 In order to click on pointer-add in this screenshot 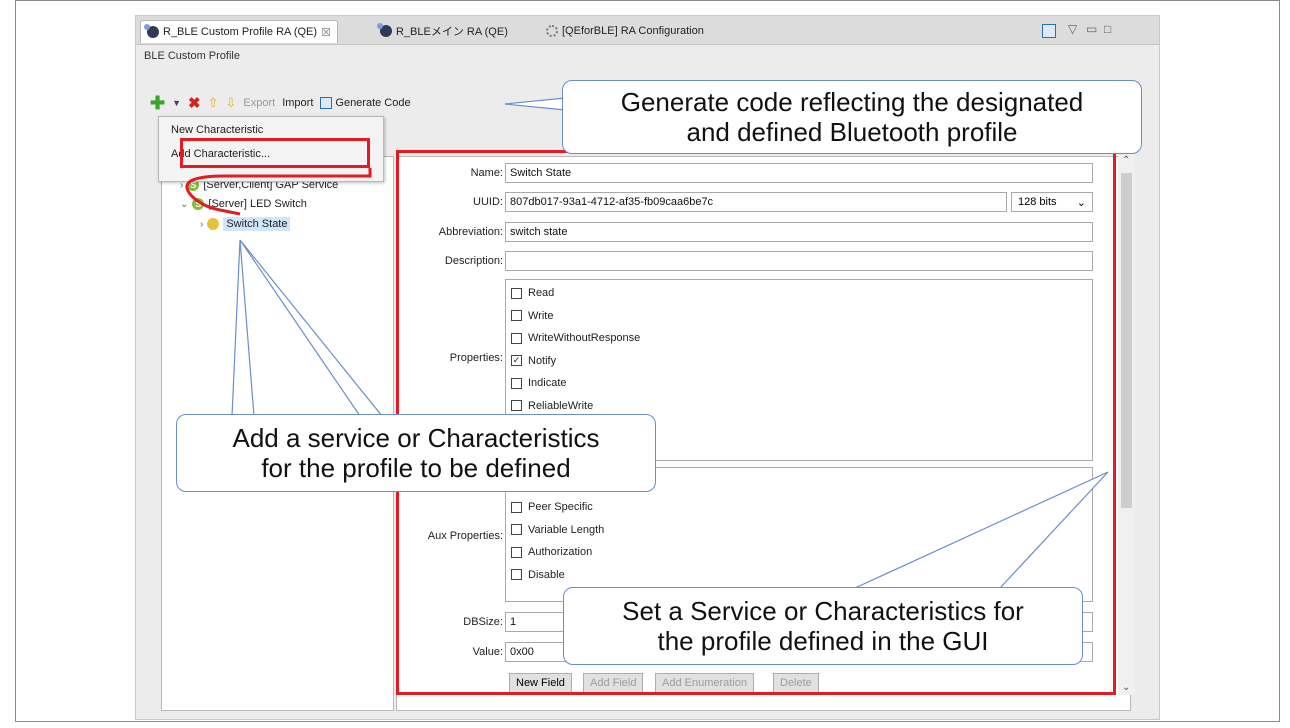, I will do `click(243, 328)`.